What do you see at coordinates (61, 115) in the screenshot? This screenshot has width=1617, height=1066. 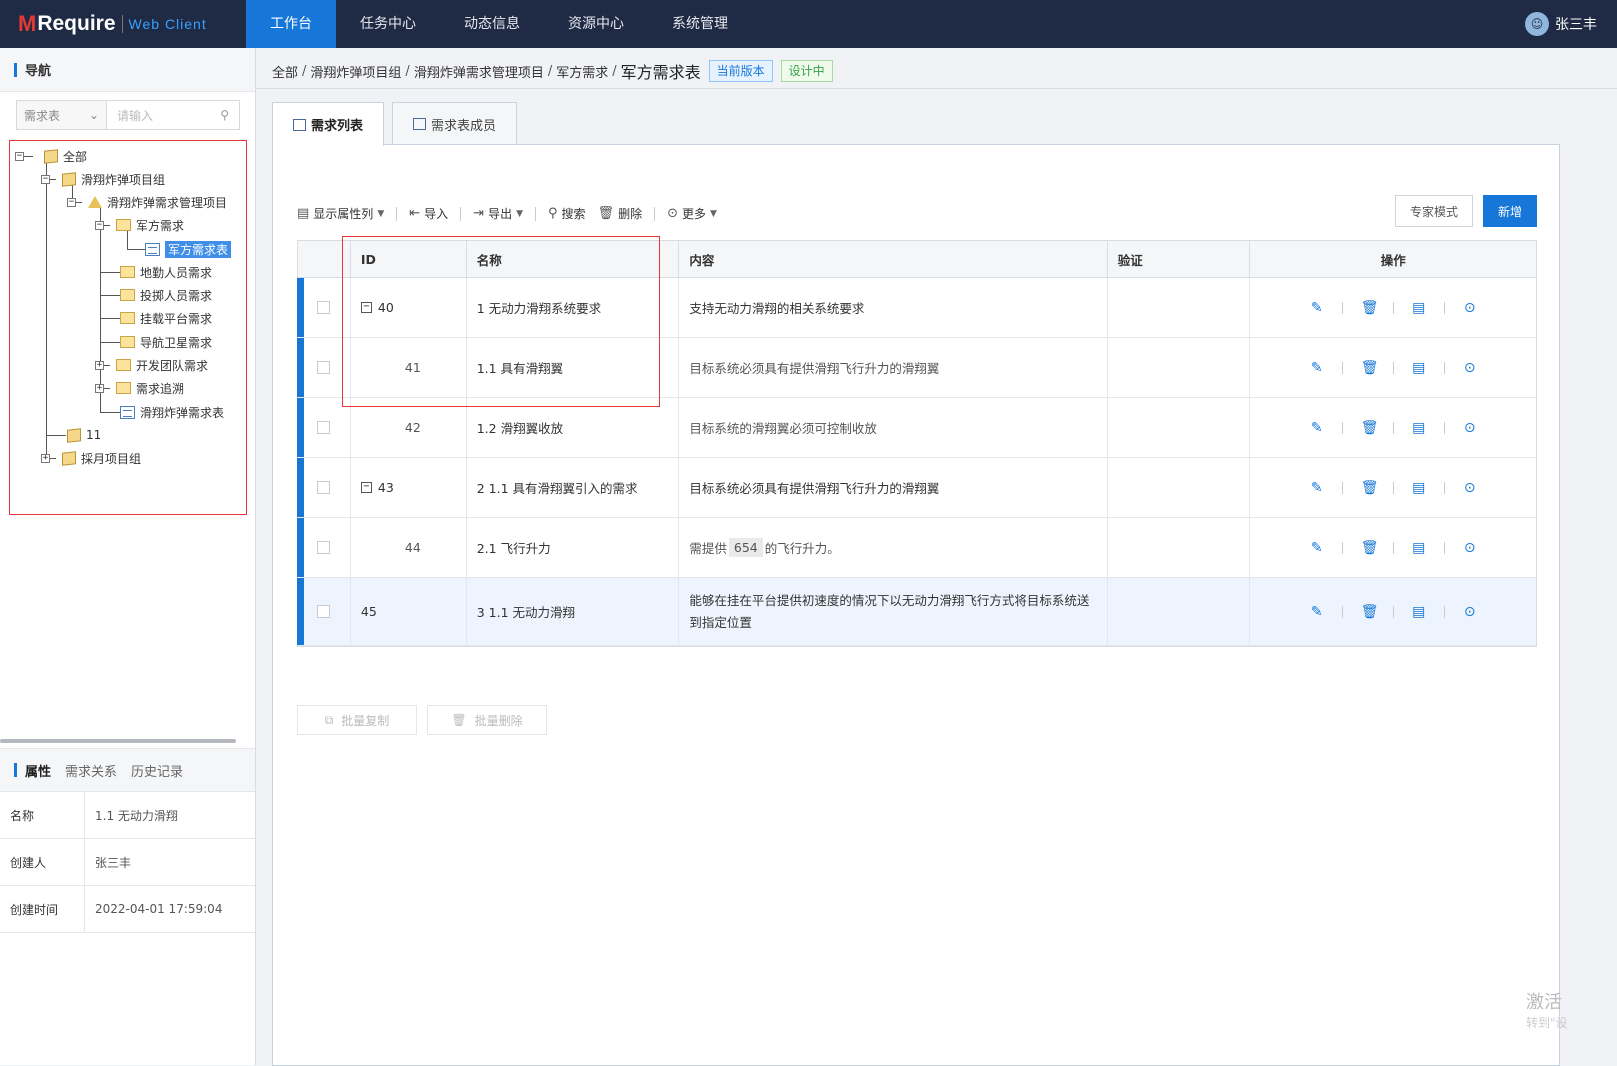 I see `type-select: 需求表 ⌄` at bounding box center [61, 115].